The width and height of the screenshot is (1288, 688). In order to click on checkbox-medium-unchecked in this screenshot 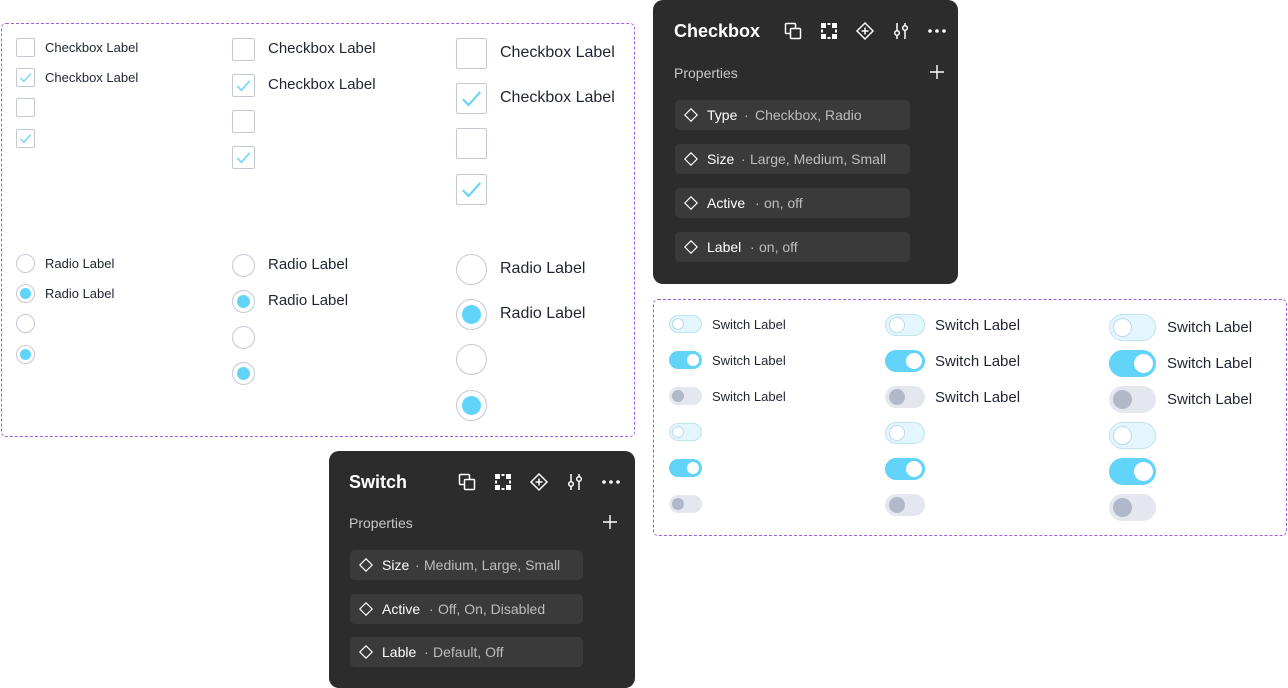, I will do `click(243, 49)`.